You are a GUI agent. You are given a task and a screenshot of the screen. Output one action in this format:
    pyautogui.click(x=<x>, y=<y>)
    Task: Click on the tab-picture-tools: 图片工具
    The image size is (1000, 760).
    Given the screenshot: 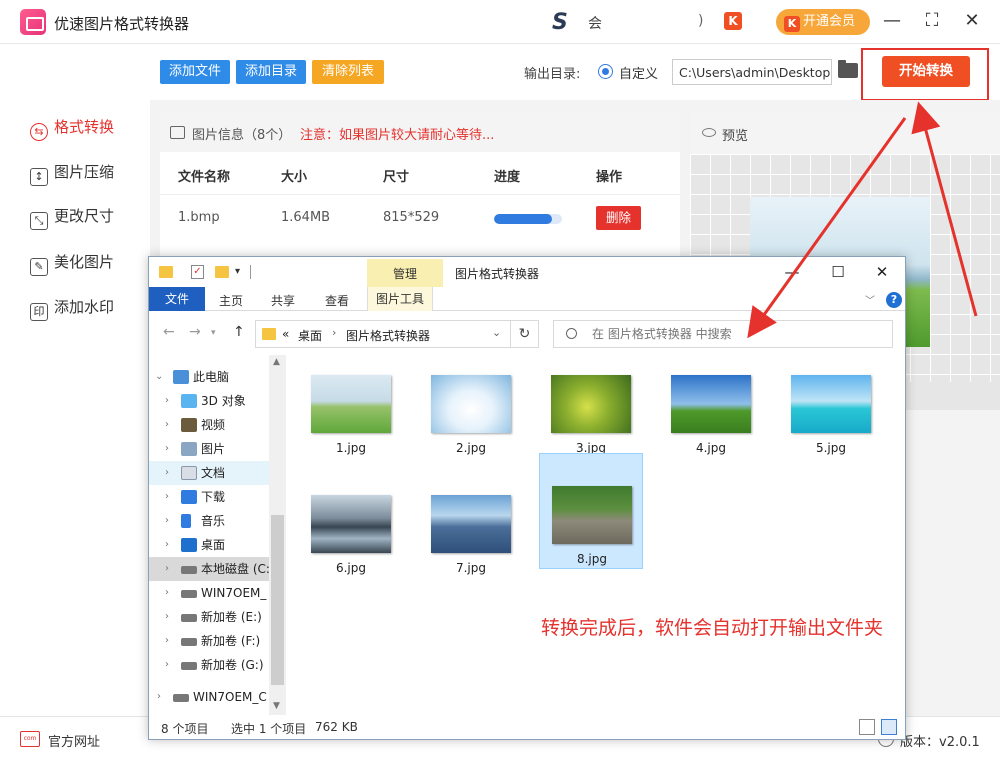 What is the action you would take?
    pyautogui.click(x=400, y=299)
    